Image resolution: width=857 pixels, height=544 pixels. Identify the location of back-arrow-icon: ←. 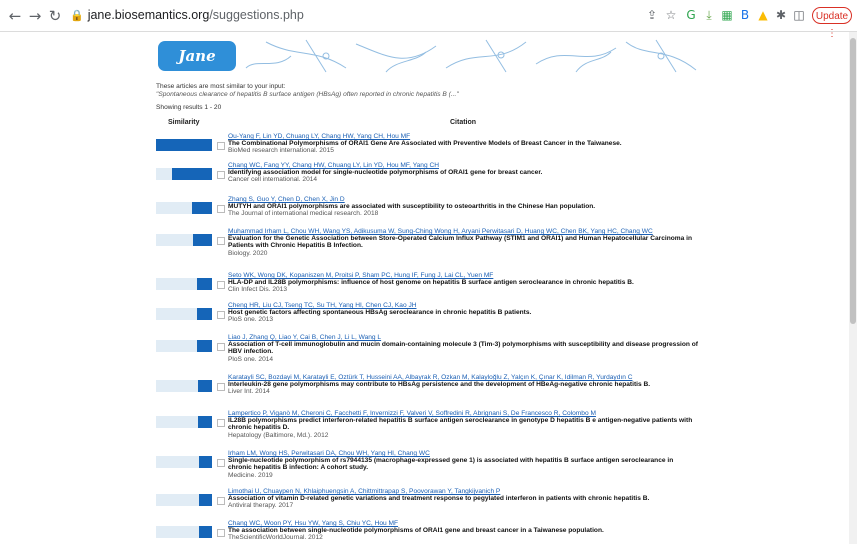
(15, 16).